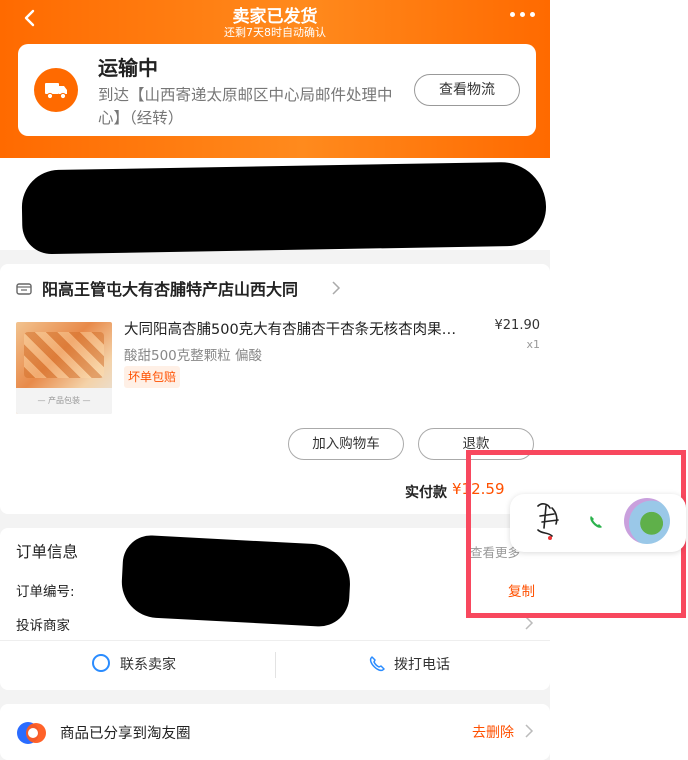  Describe the element at coordinates (24, 289) in the screenshot. I see `store-icon` at that location.